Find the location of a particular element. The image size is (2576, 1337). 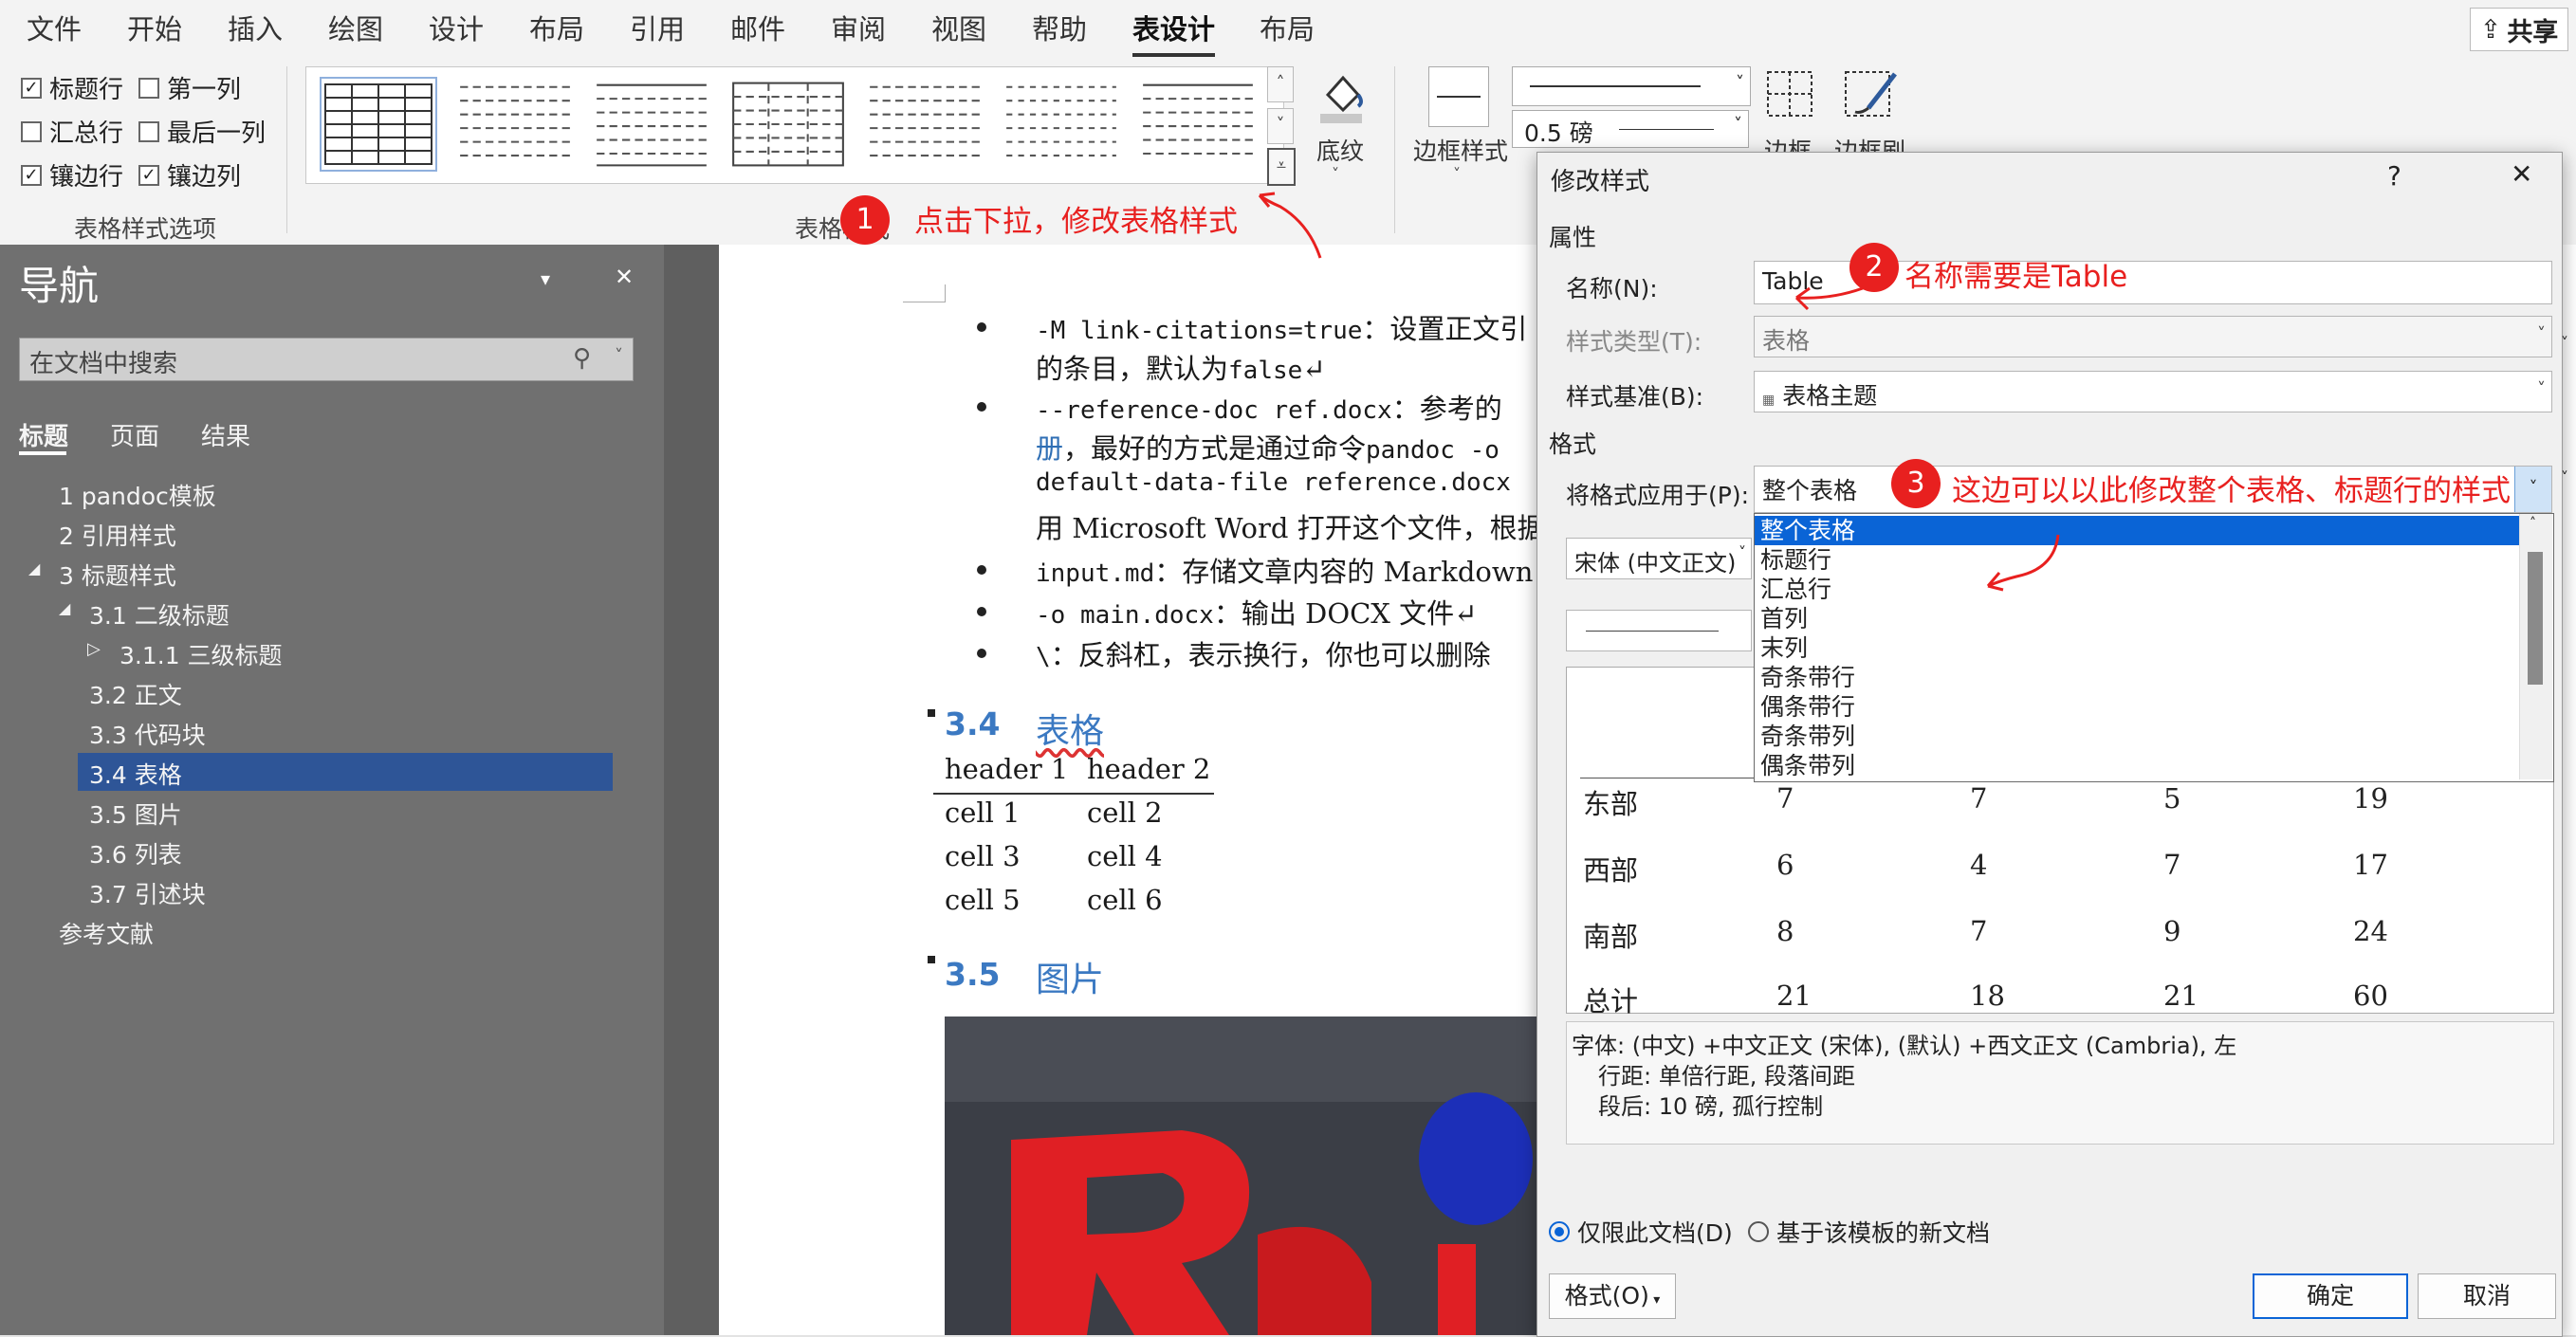

gallery-scroll-down-button: ˅ is located at coordinates (1280, 126).